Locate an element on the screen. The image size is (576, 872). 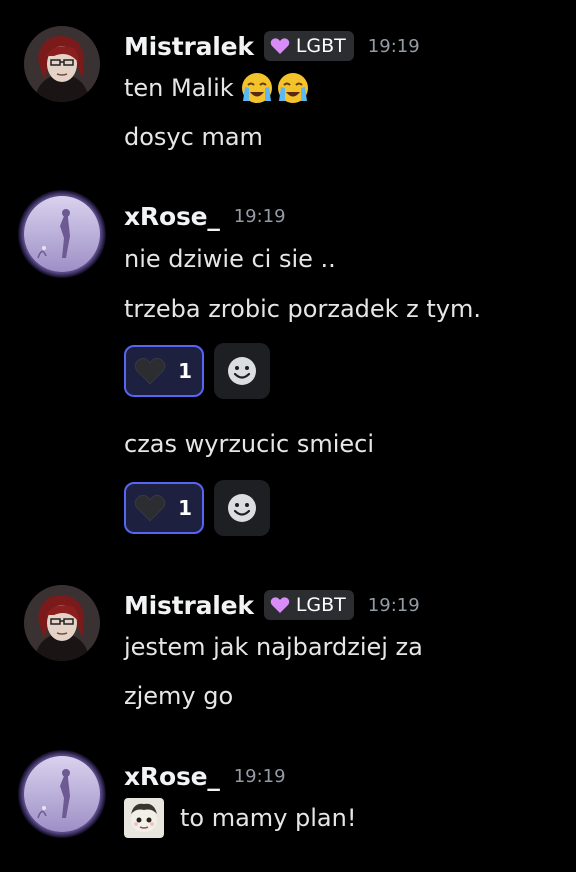
message-content: ten Malik is located at coordinates (179, 88).